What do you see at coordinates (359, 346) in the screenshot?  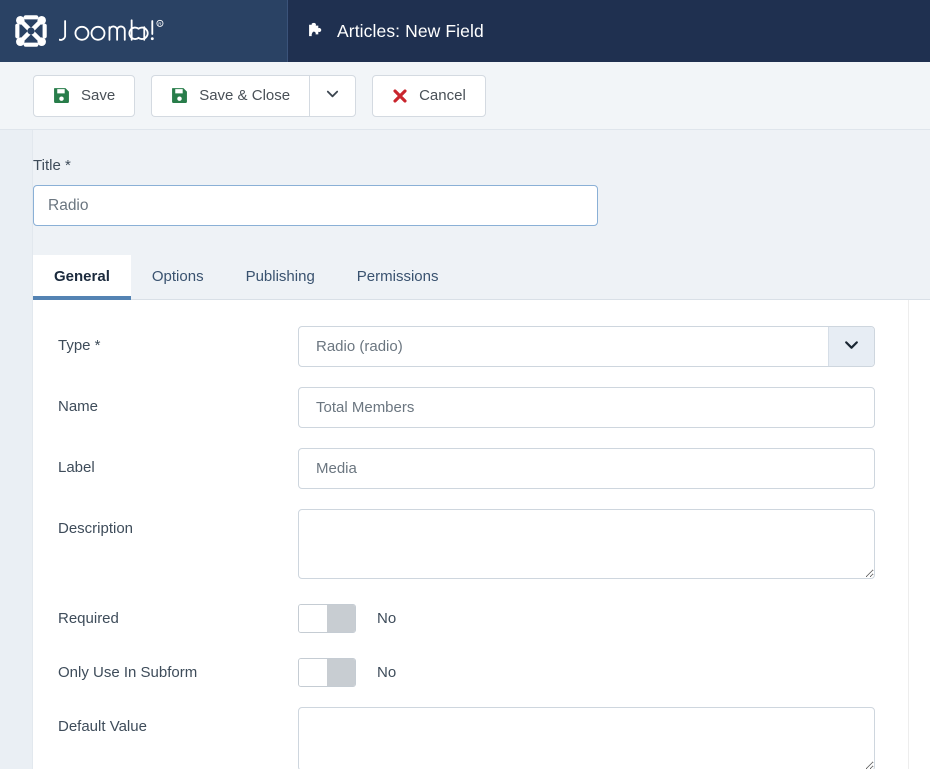 I see `type-select-value: Radio (radio)` at bounding box center [359, 346].